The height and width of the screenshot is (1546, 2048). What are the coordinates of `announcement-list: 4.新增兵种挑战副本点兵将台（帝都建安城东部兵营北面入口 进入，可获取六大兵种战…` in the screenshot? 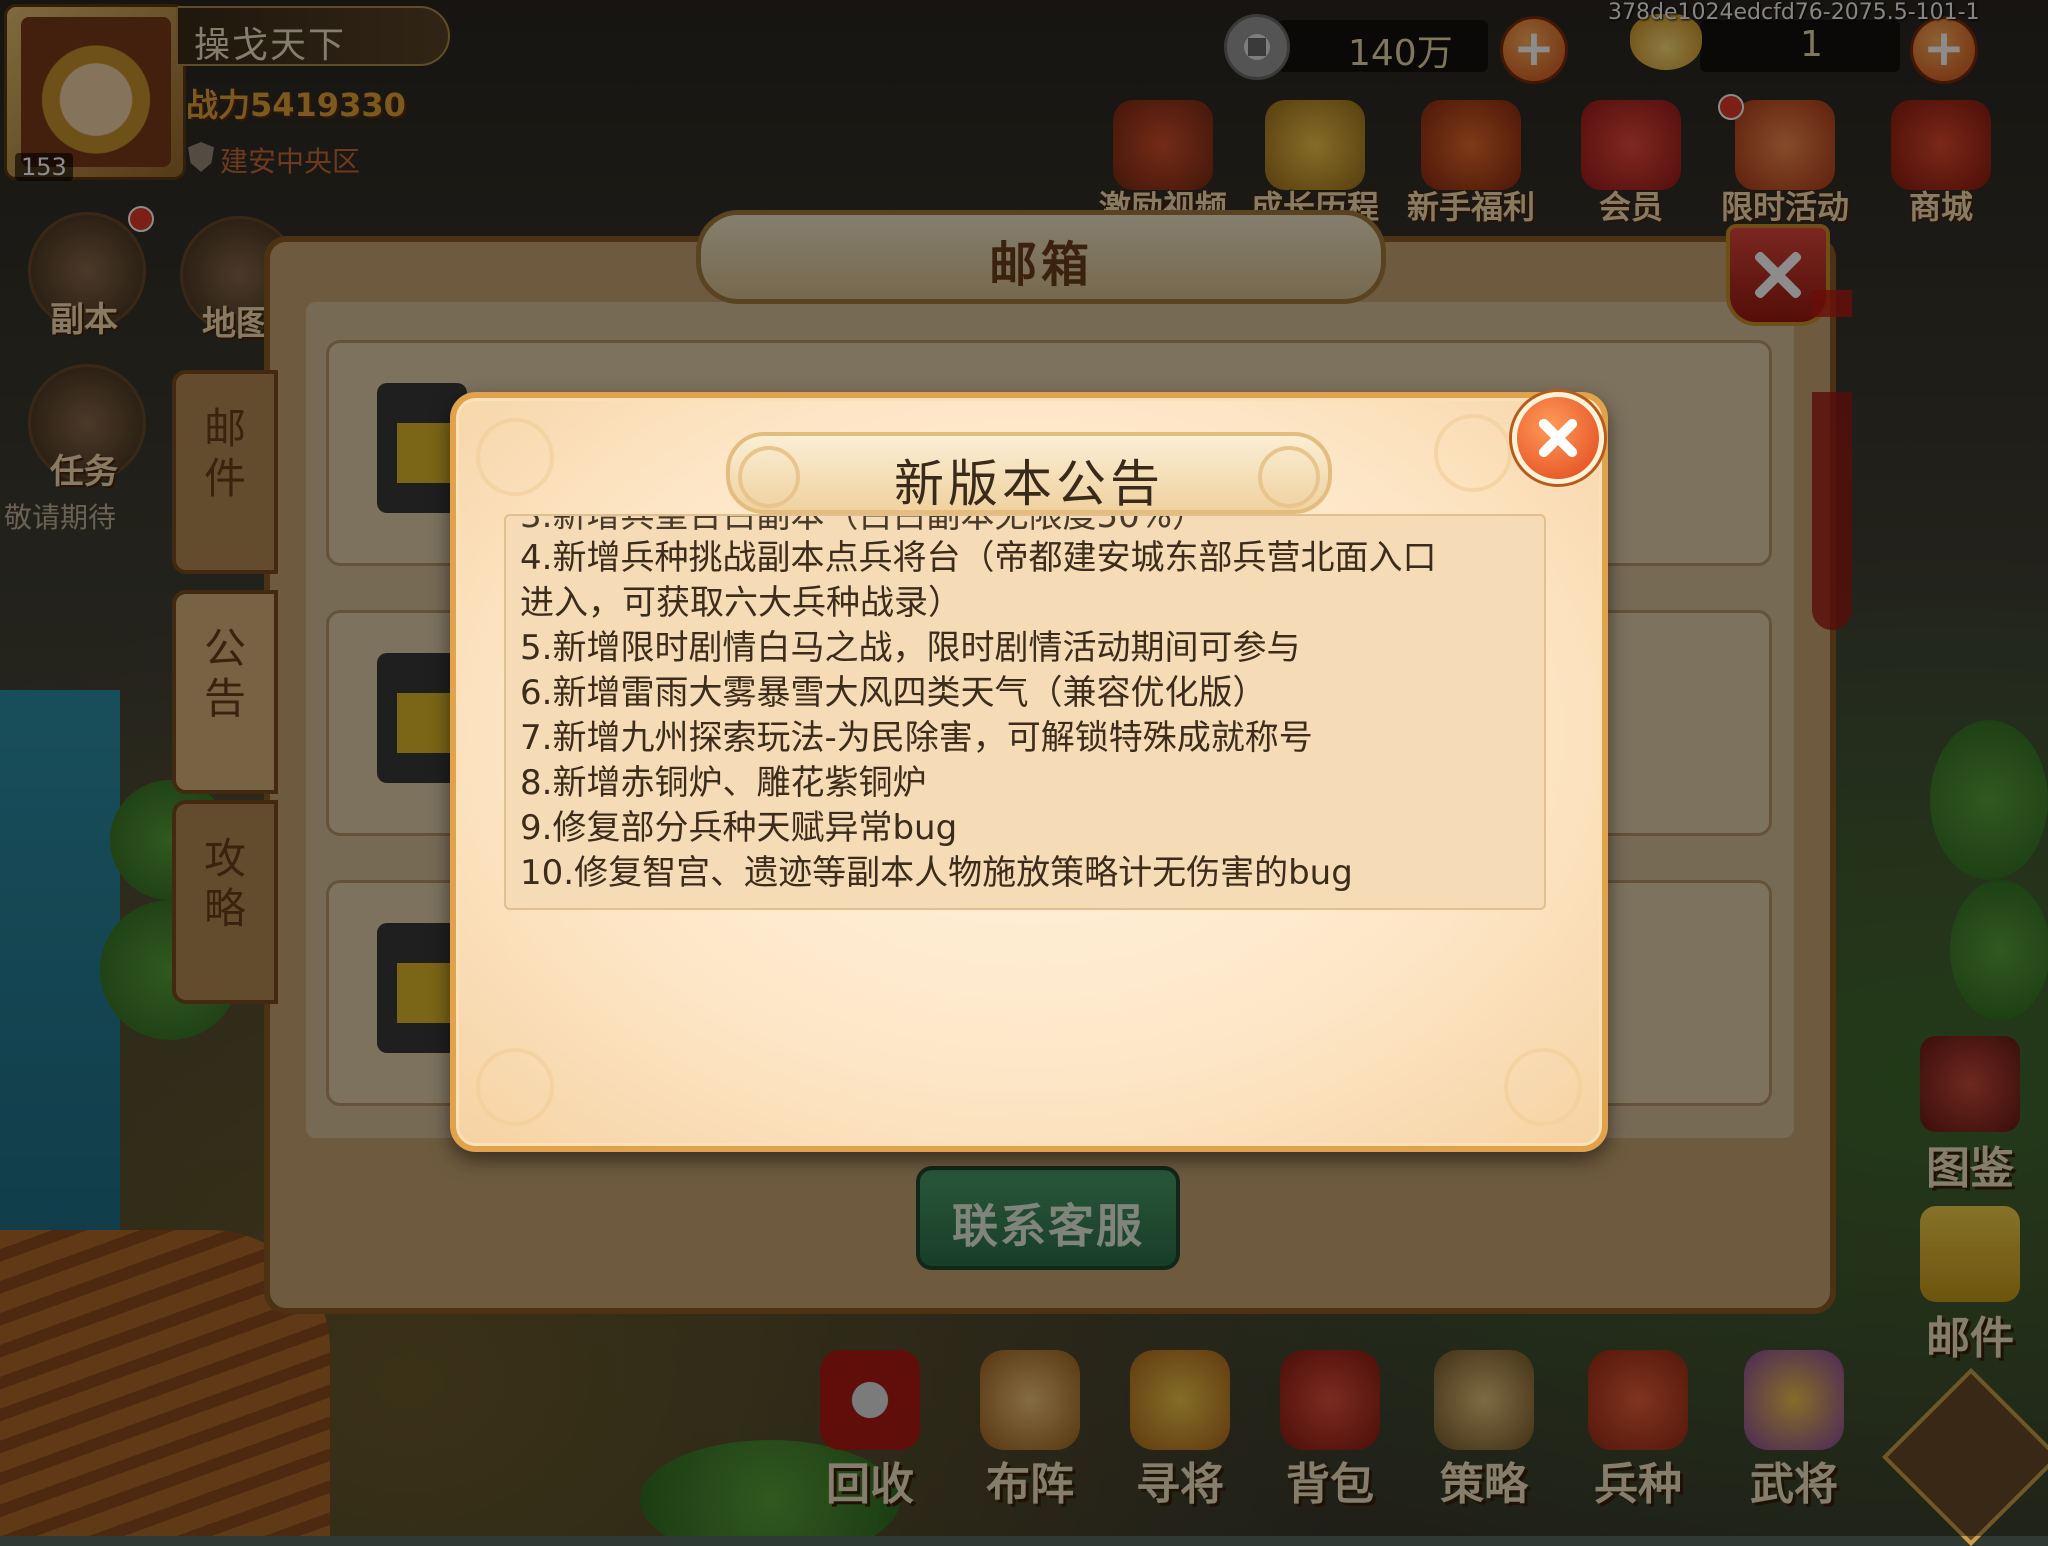 It's located at (1027, 716).